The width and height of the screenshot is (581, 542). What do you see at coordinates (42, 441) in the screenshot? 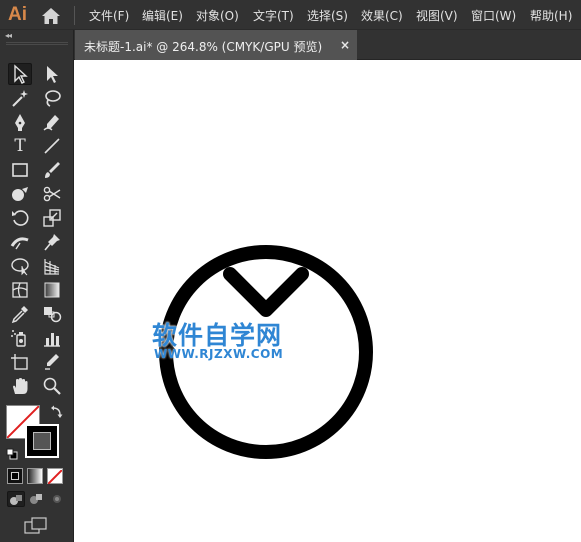
I see `stroke-swatch` at bounding box center [42, 441].